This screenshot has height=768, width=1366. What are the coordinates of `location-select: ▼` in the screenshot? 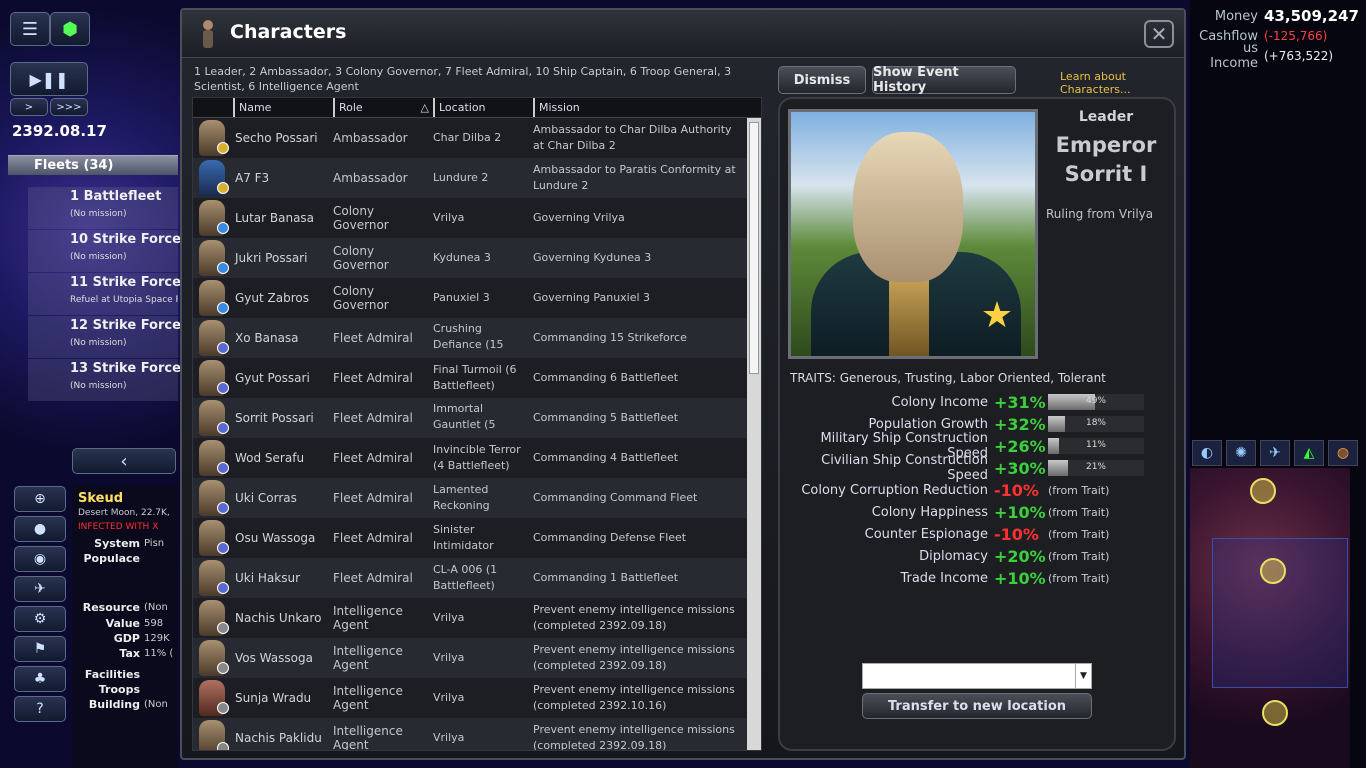 It's located at (977, 676).